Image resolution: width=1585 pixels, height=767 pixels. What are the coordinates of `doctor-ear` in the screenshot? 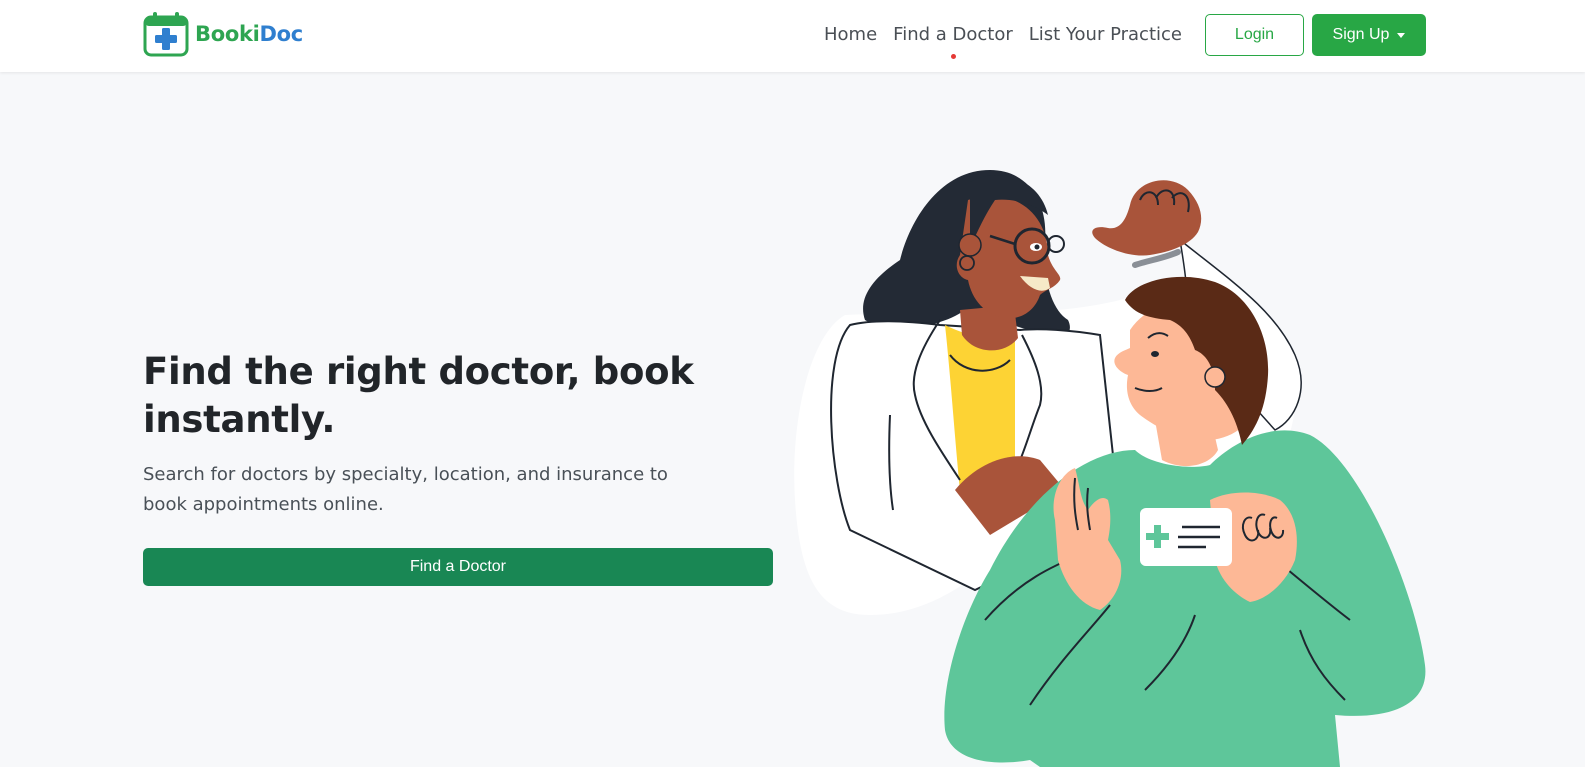 It's located at (970, 245).